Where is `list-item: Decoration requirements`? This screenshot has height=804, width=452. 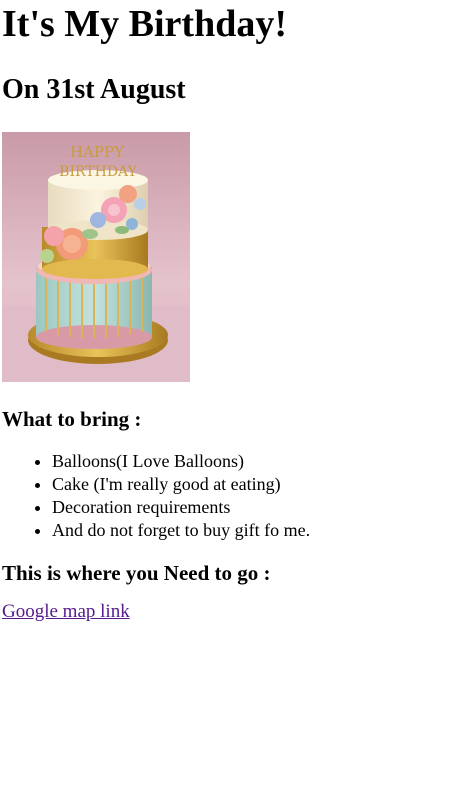
list-item: Decoration requirements is located at coordinates (251, 507).